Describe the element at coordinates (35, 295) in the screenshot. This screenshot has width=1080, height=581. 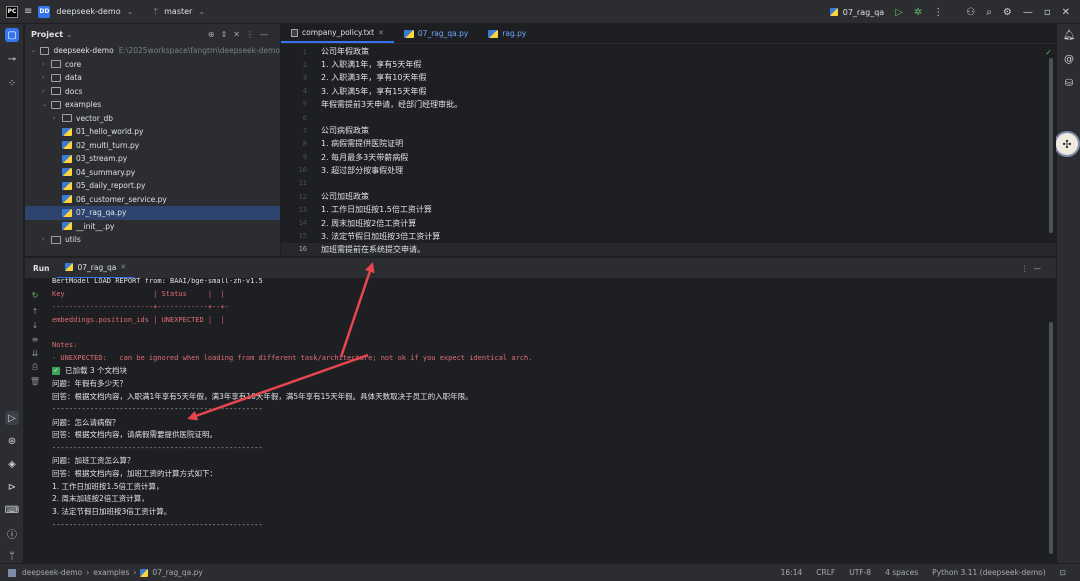
I see `rerun-icon: ↻` at that location.